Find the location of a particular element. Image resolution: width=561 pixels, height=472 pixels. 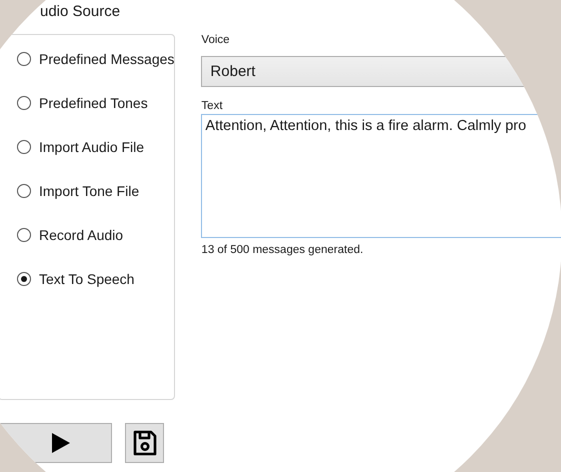

radio-label: Import Tone File is located at coordinates (89, 191).